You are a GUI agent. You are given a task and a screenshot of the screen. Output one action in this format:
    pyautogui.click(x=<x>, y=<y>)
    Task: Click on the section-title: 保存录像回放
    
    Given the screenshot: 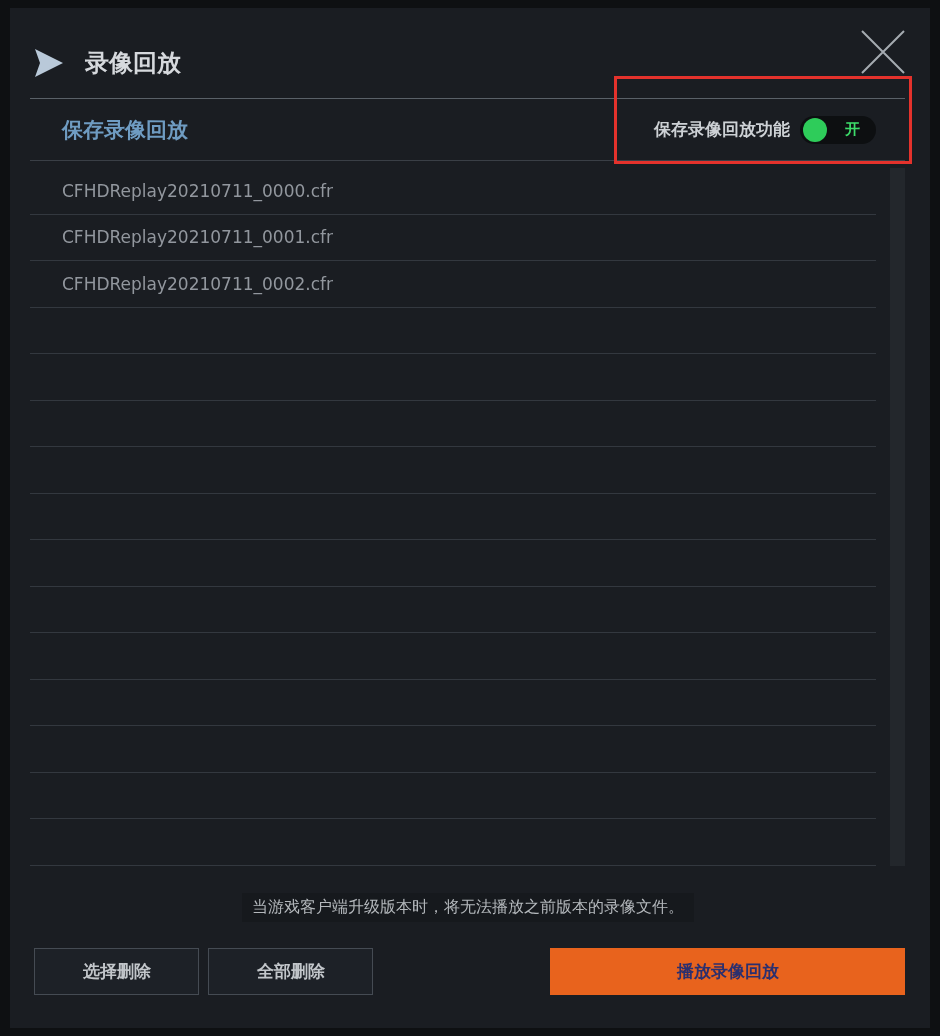 What is the action you would take?
    pyautogui.click(x=125, y=130)
    